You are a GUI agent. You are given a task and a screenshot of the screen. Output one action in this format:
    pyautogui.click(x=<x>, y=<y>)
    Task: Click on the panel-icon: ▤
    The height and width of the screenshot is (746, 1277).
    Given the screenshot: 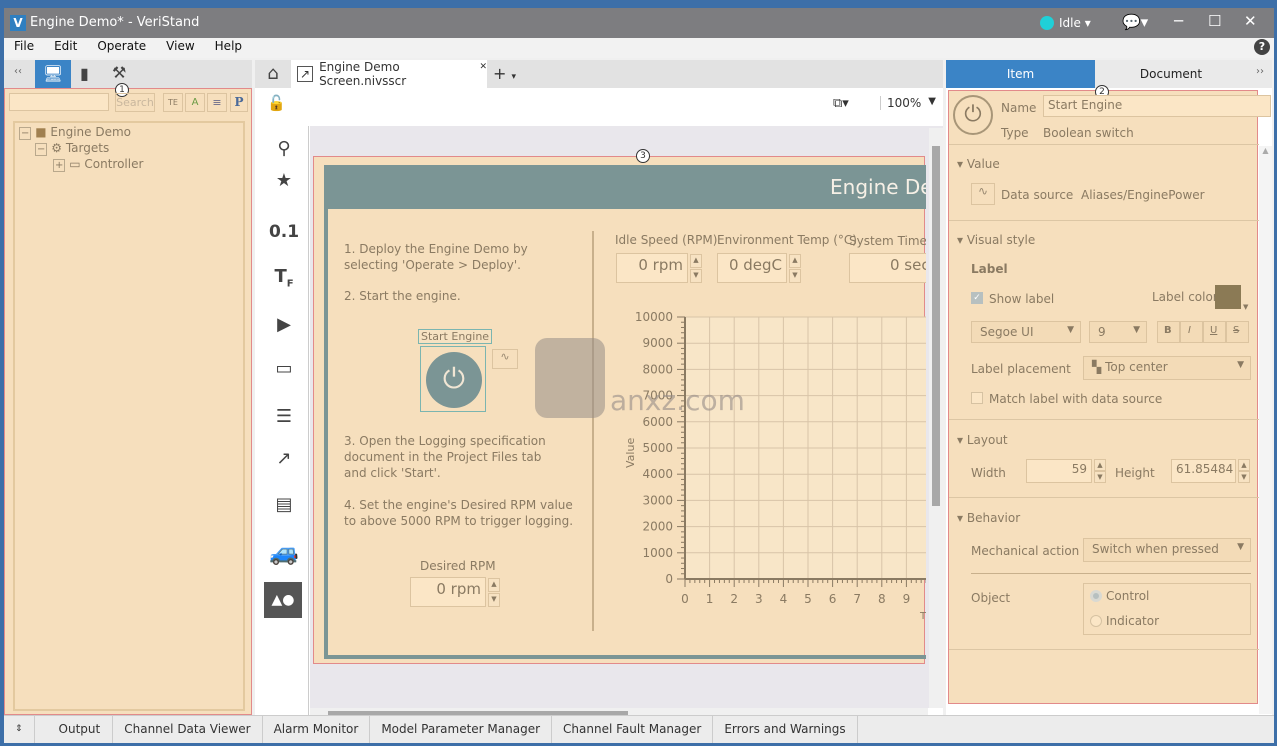 What is the action you would take?
    pyautogui.click(x=284, y=504)
    